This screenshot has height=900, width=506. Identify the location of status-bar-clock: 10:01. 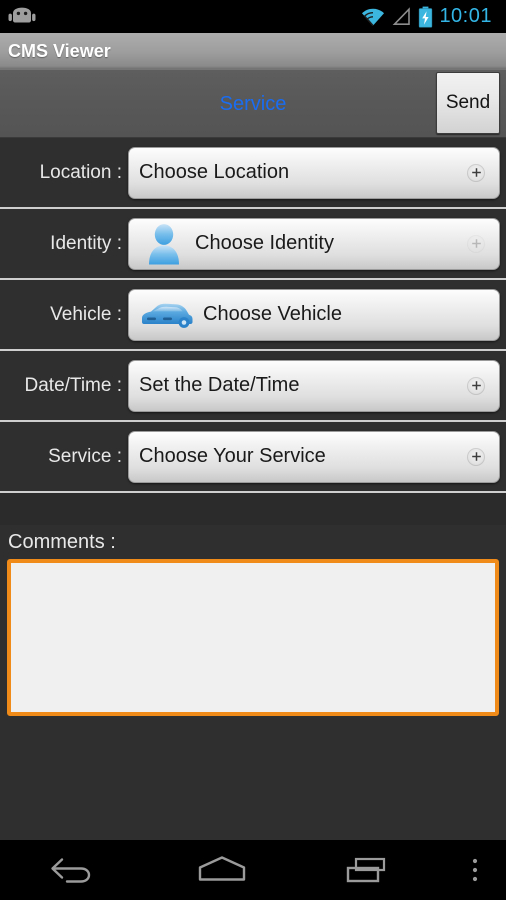
(465, 16).